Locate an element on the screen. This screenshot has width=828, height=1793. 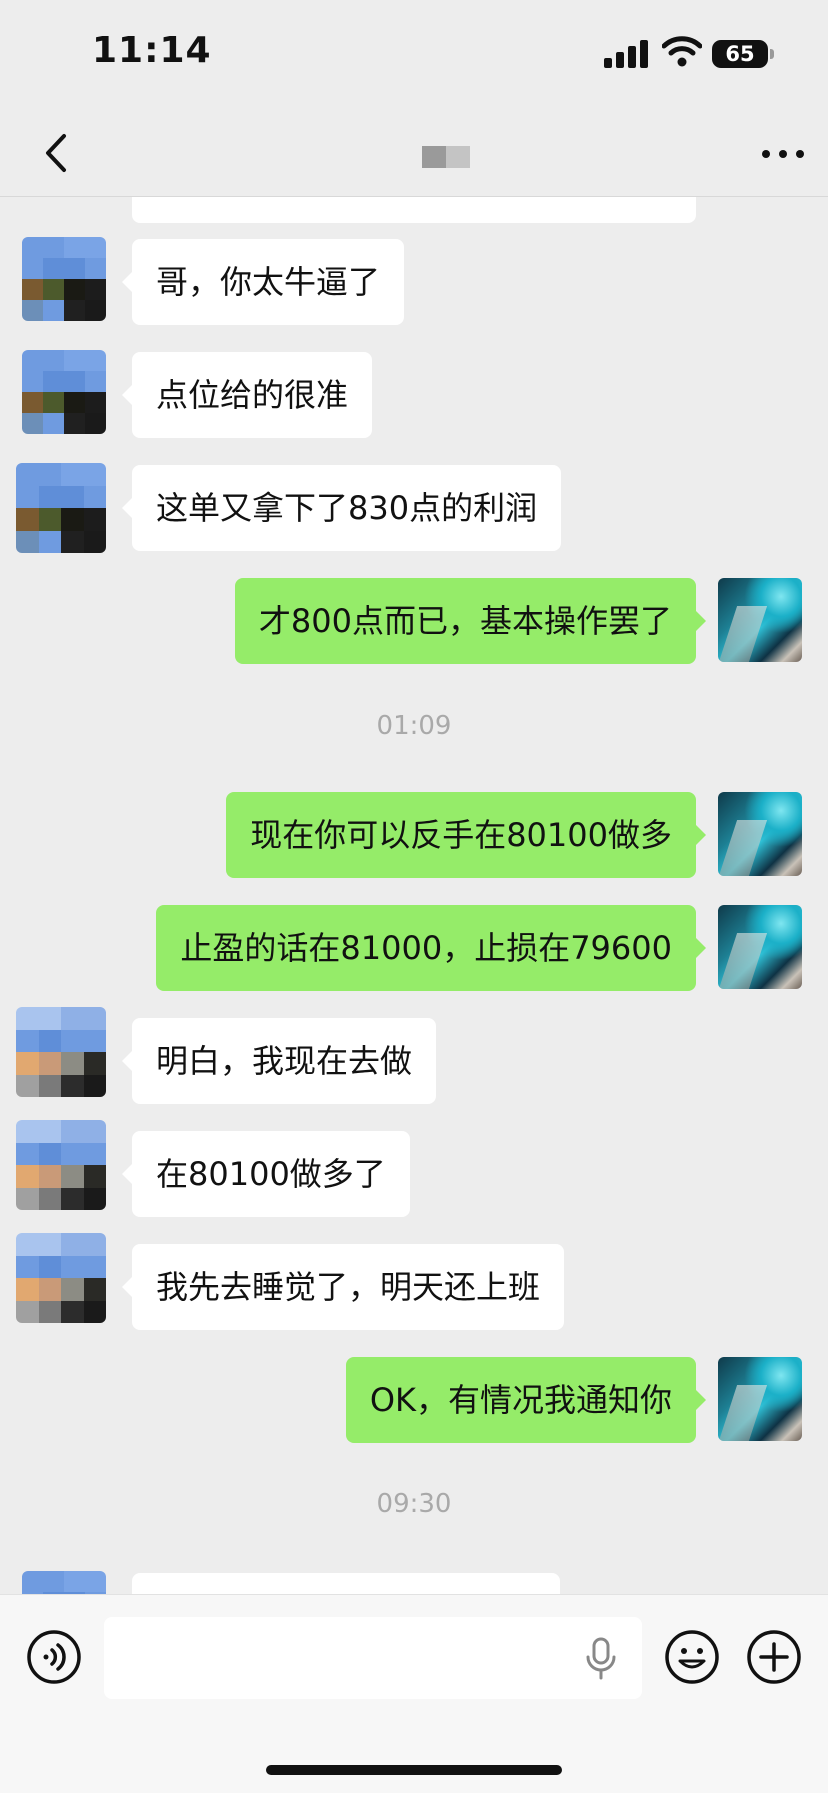
wifi-icon is located at coordinates (682, 51).